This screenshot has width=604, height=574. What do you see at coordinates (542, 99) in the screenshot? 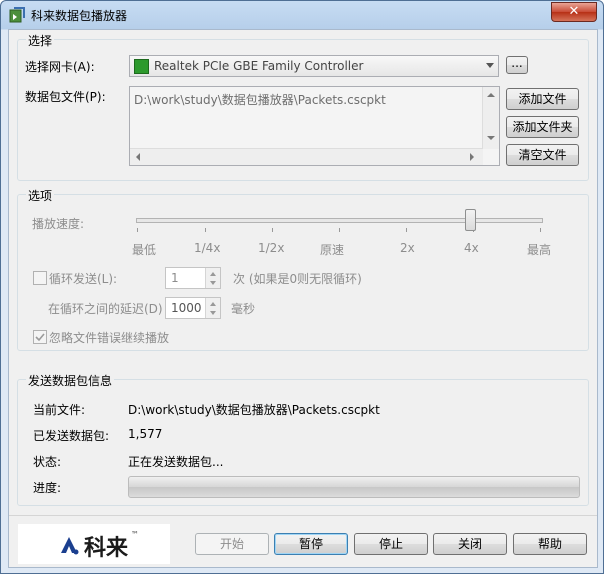
I see `add-file-button: 添加文件` at bounding box center [542, 99].